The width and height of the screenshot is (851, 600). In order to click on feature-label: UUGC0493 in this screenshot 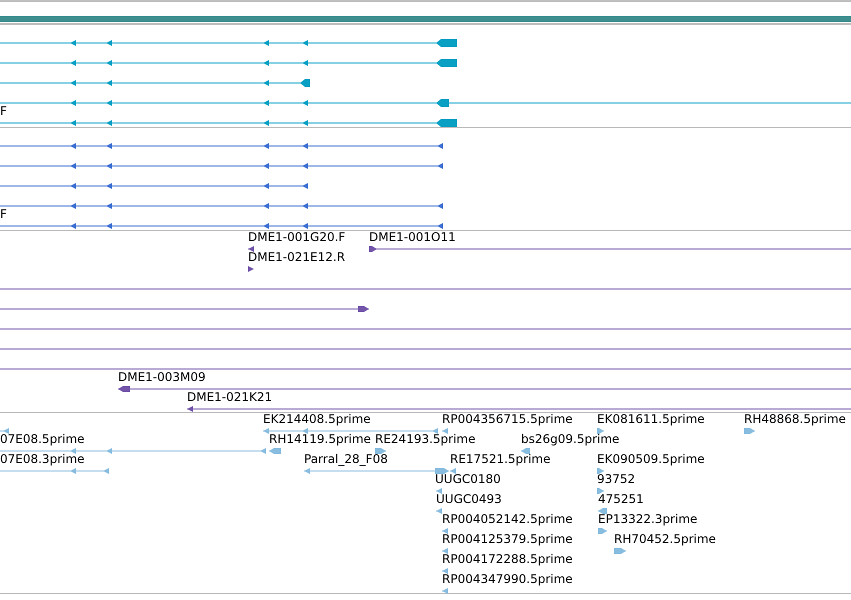, I will do `click(469, 499)`.